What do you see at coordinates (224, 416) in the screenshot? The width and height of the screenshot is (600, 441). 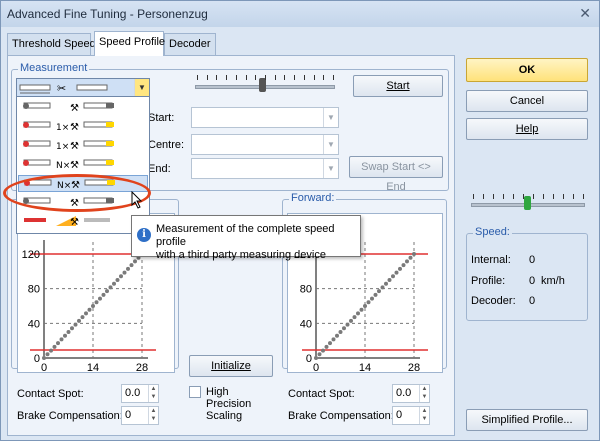 I see `high-precision-line-3: Scaling` at bounding box center [224, 416].